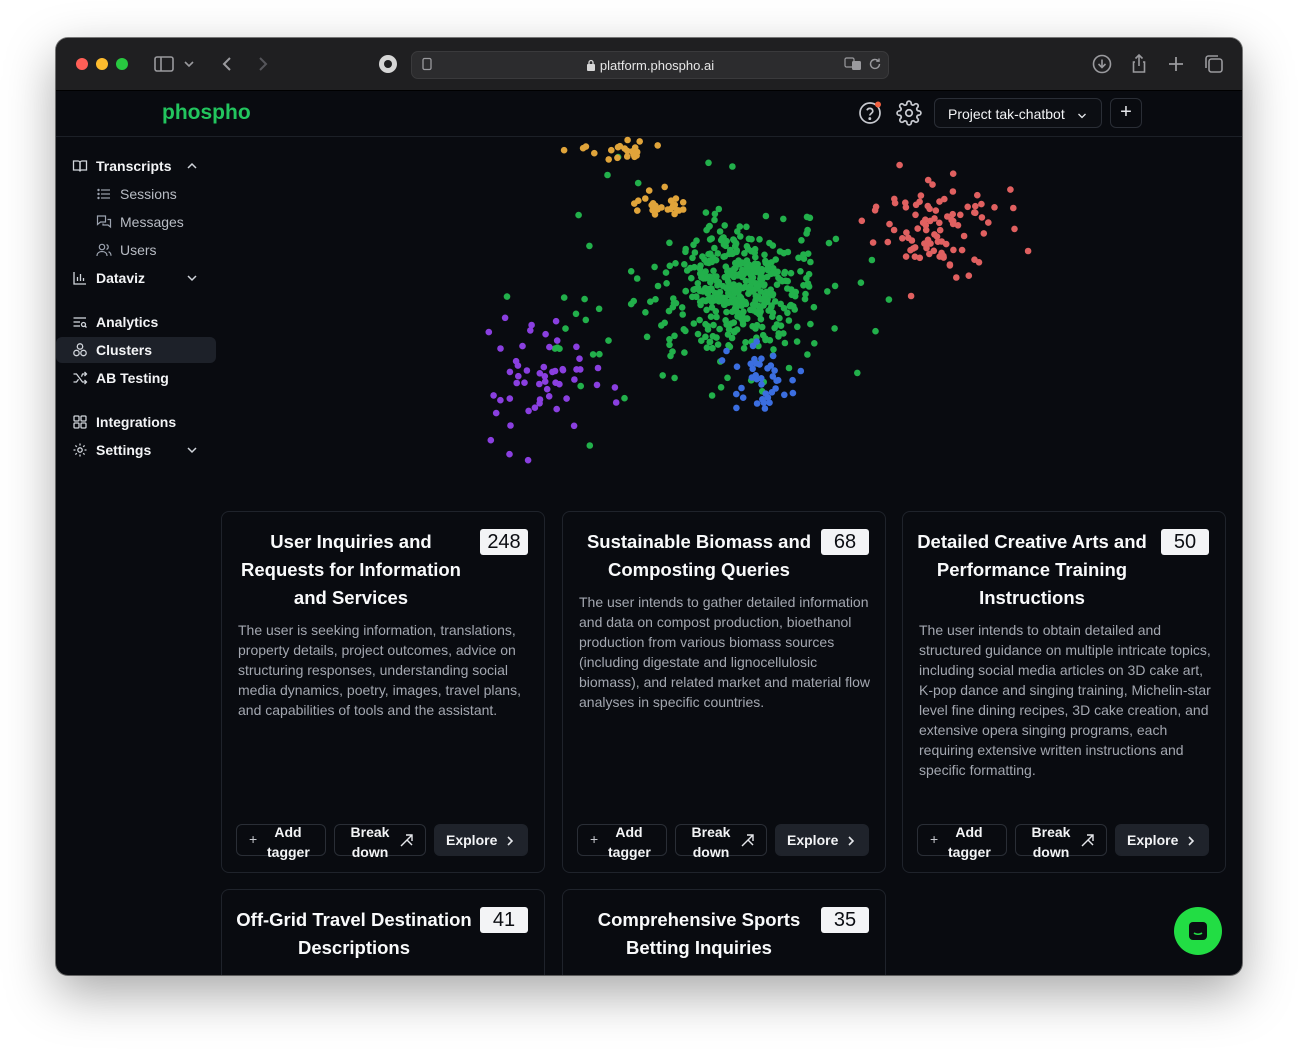 The height and width of the screenshot is (1049, 1298). What do you see at coordinates (136, 450) in the screenshot?
I see `sidebar-item-settings: Settings` at bounding box center [136, 450].